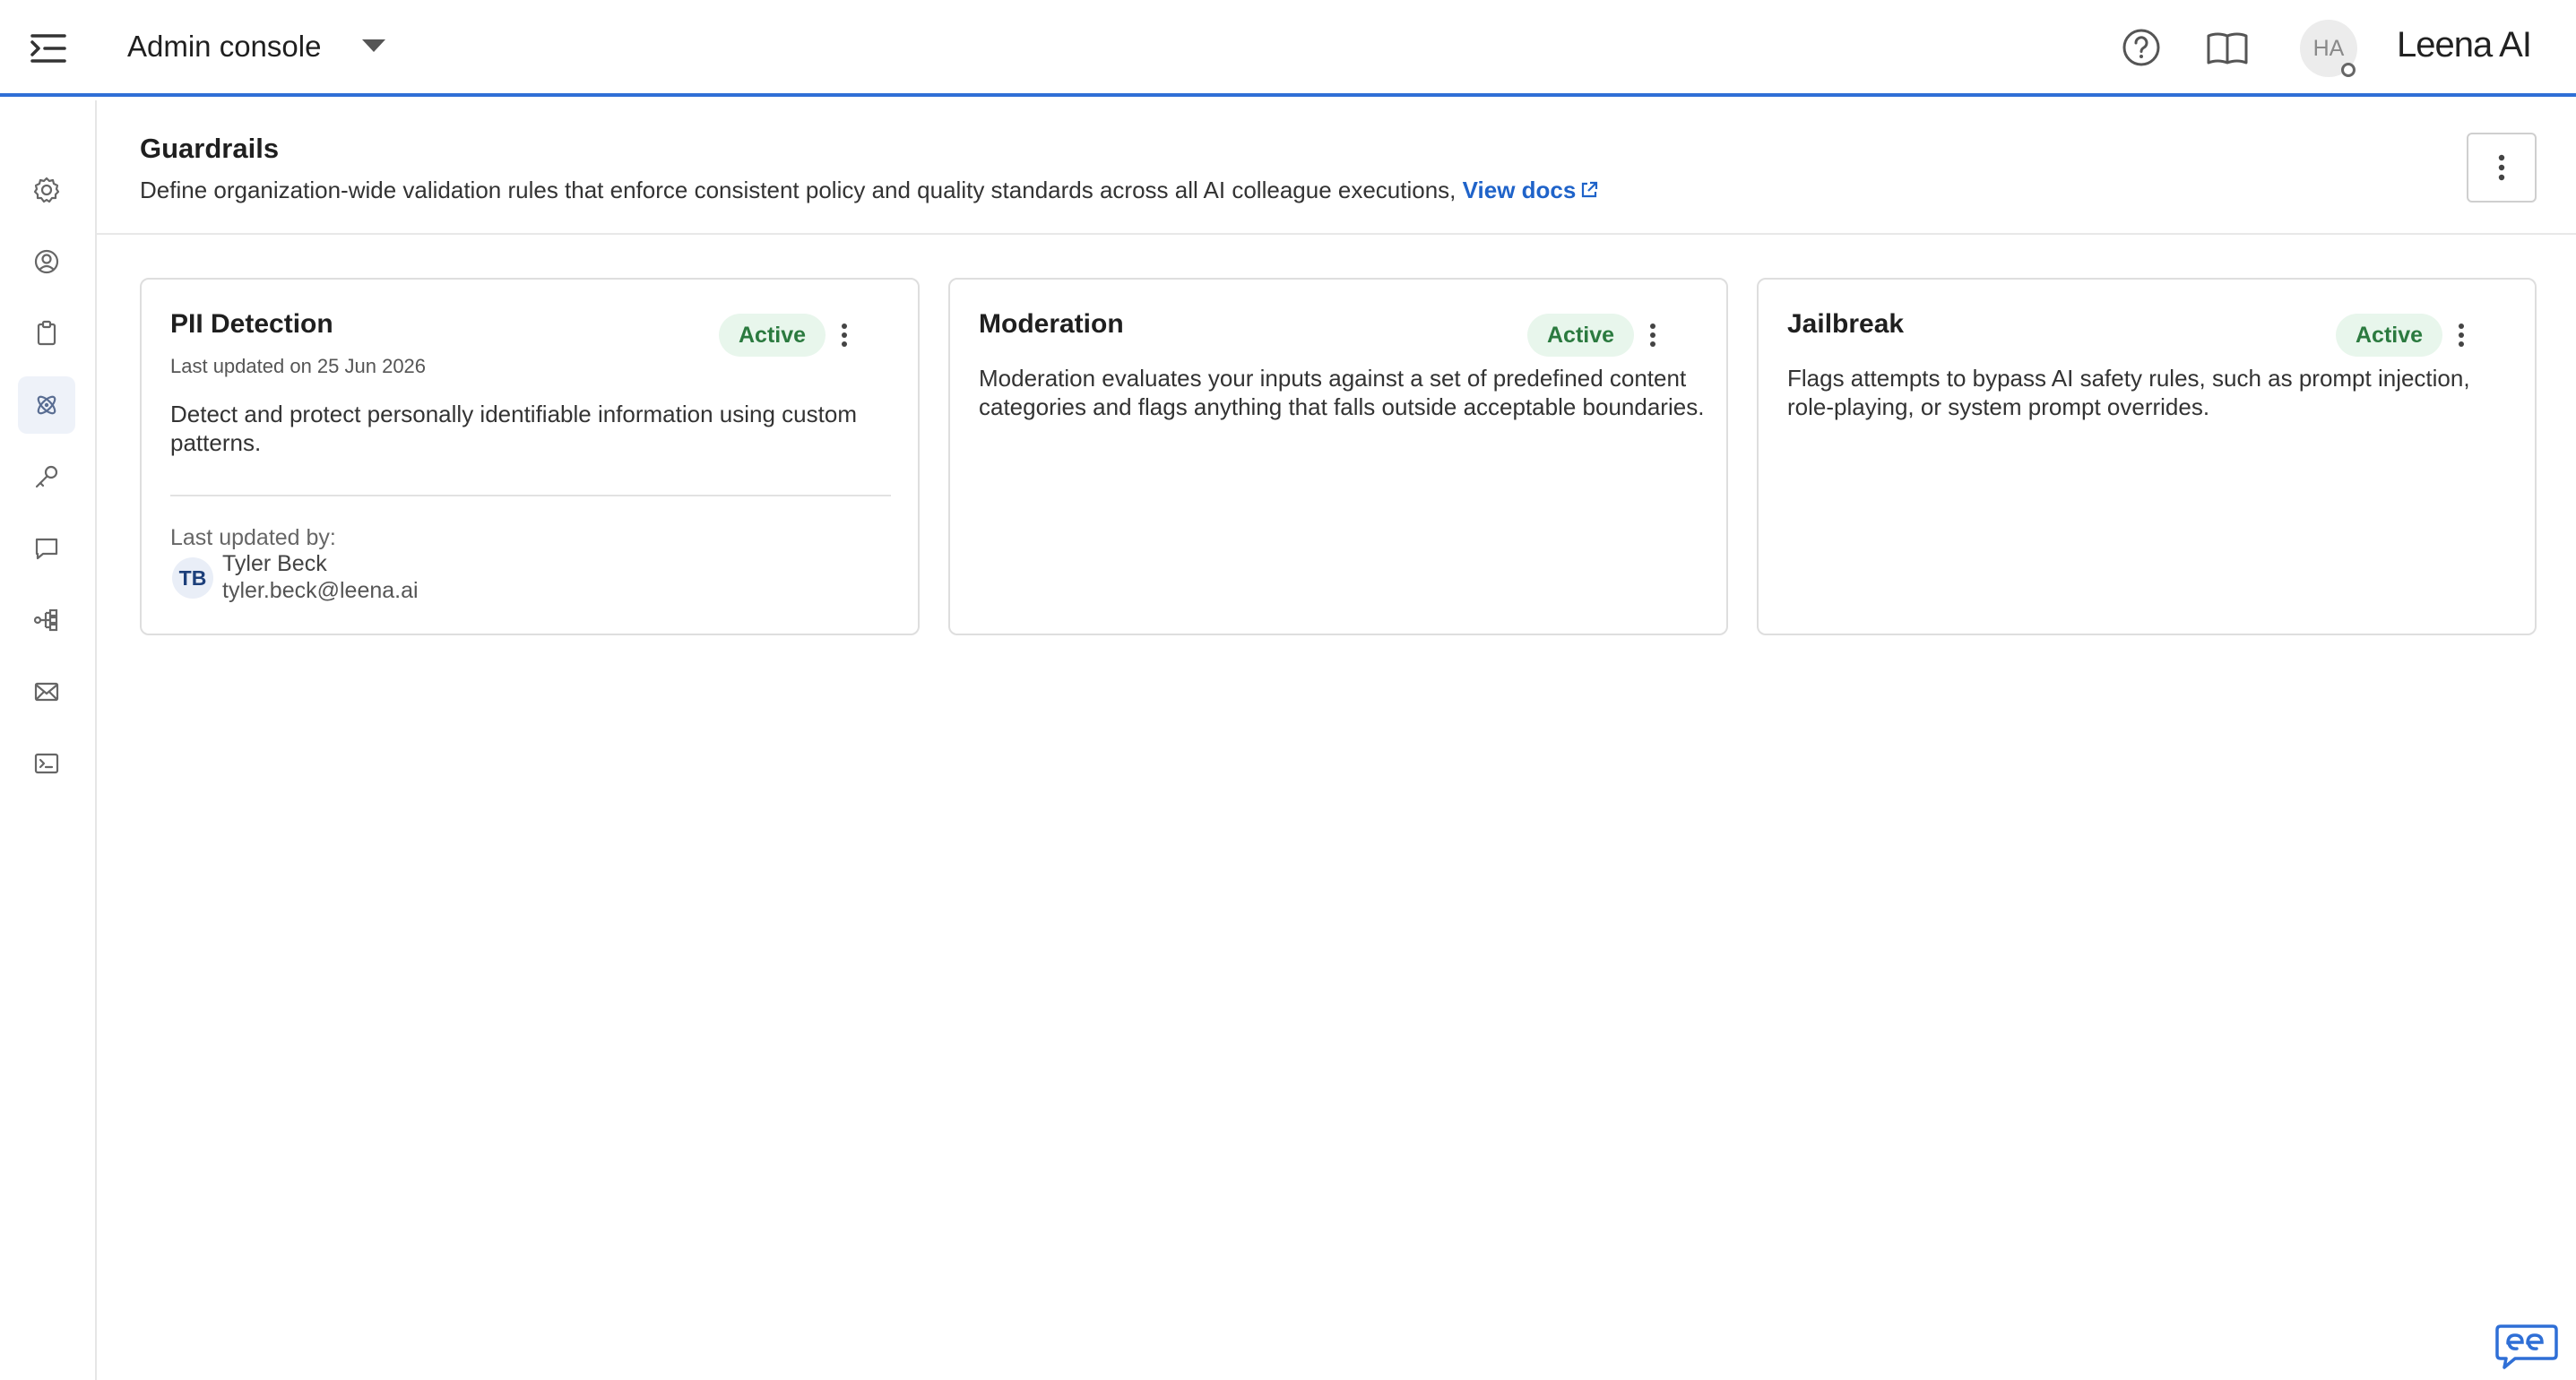 The image size is (2576, 1380). I want to click on guardrails-icon, so click(46, 405).